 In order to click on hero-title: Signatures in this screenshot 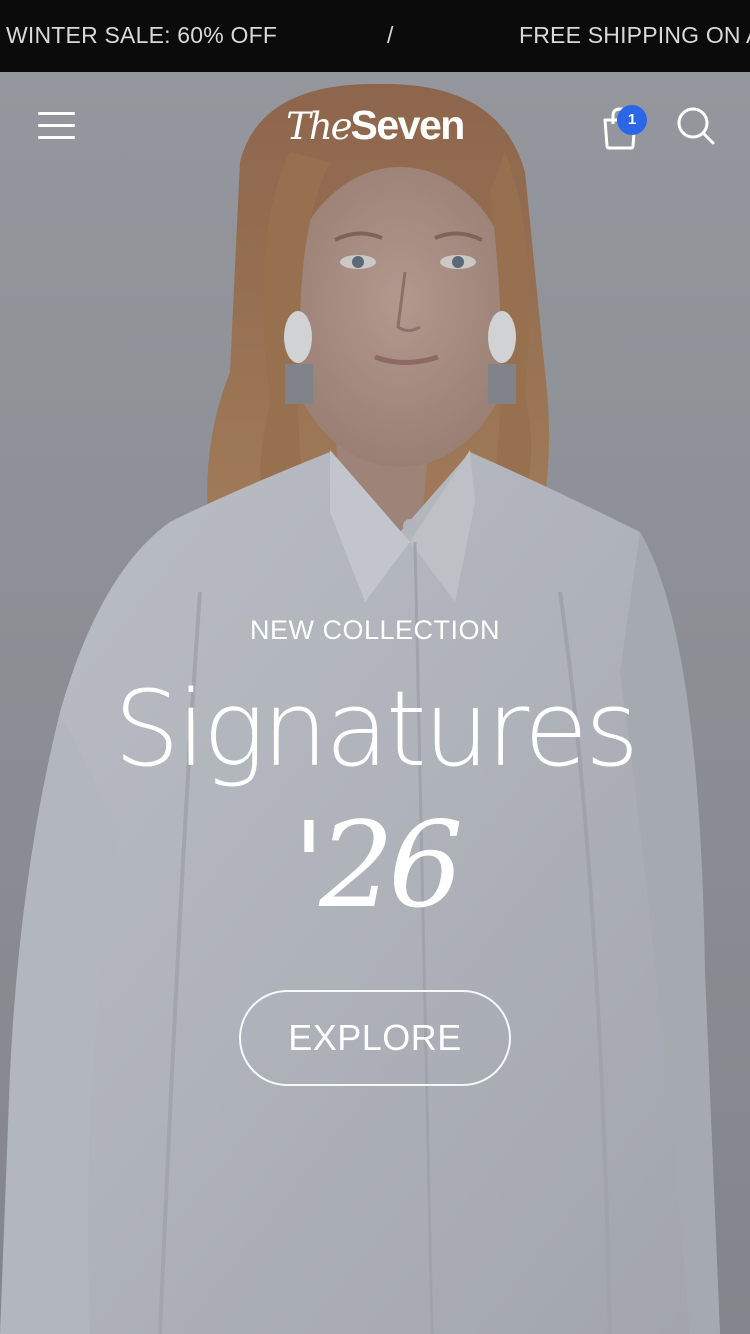, I will do `click(376, 729)`.